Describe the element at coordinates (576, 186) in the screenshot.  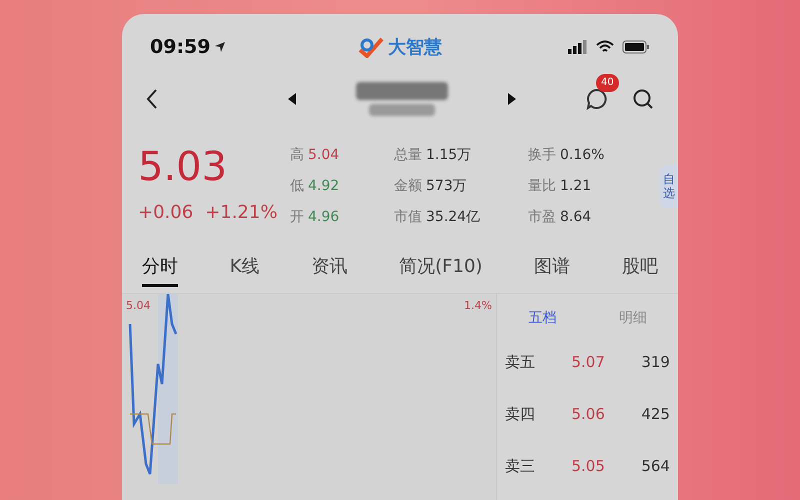
I see `stat-value: 1.21` at that location.